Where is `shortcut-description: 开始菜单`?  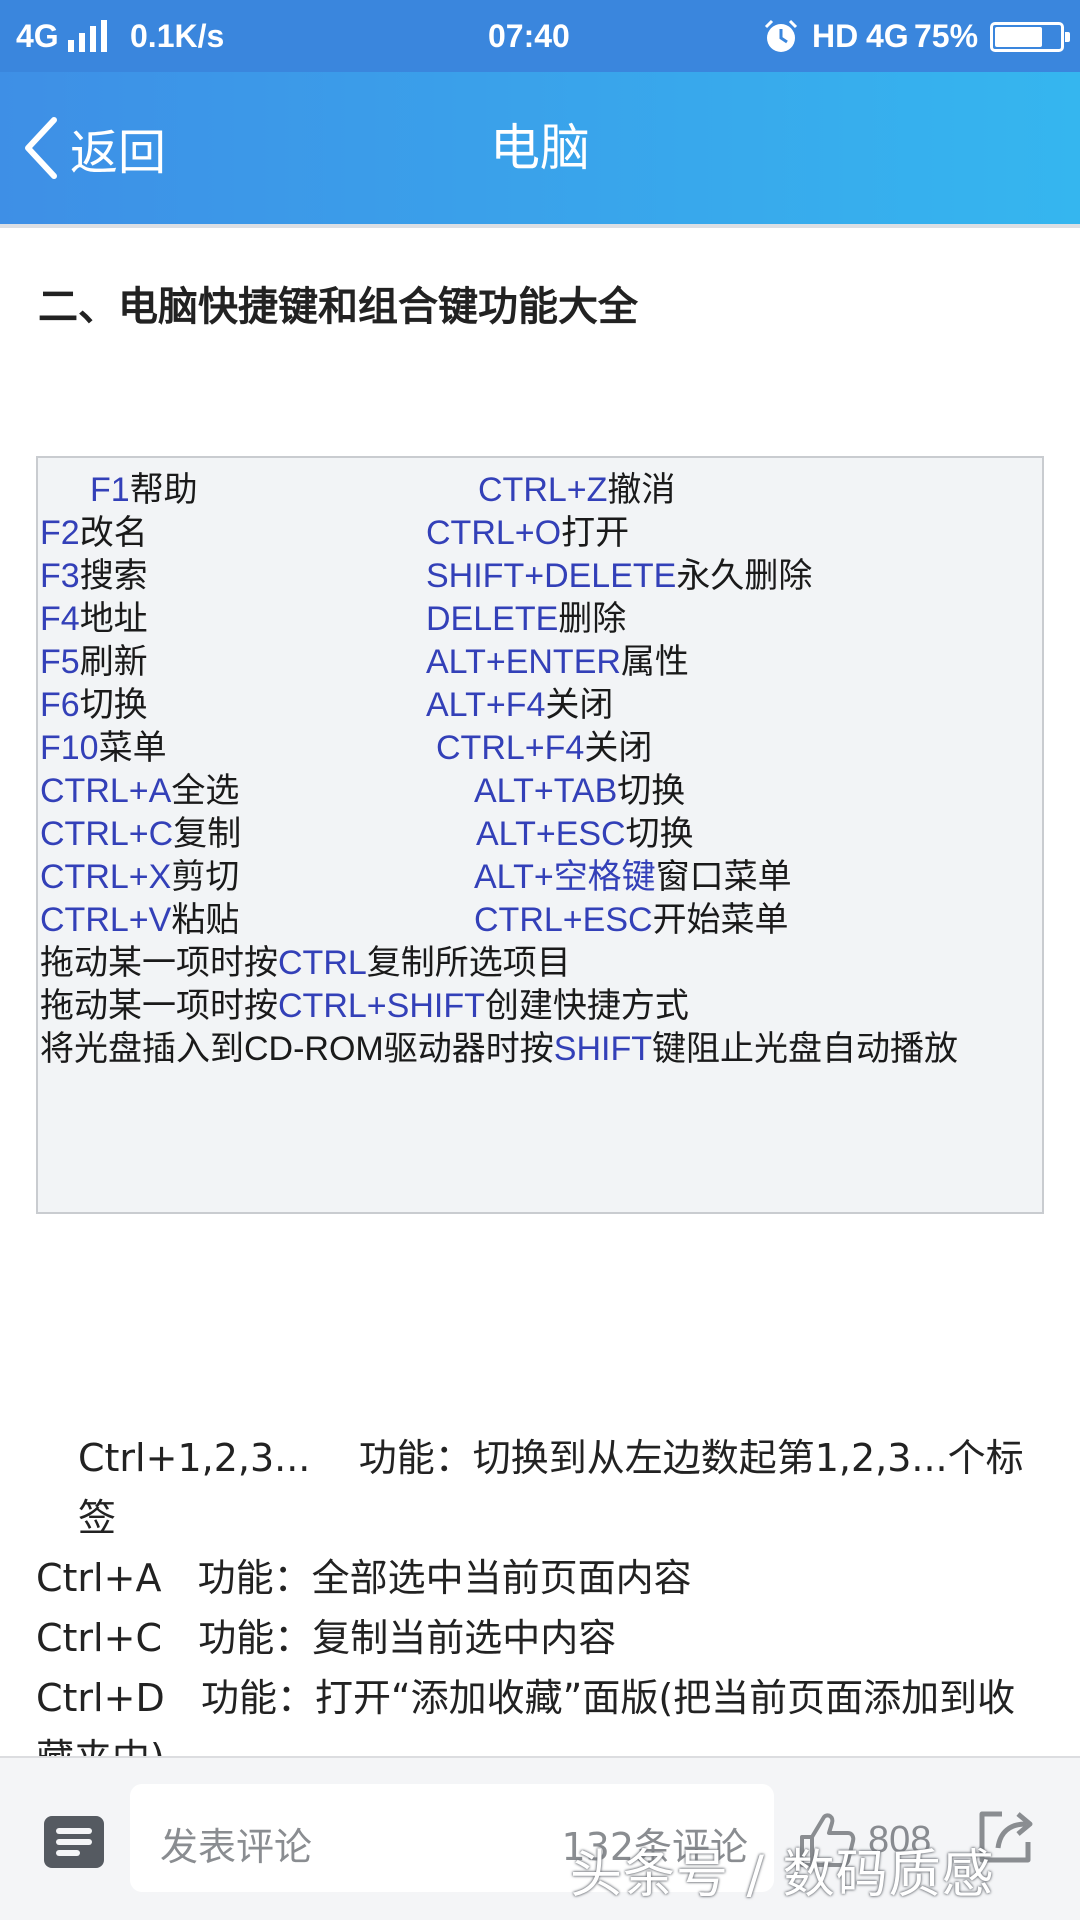 shortcut-description: 开始菜单 is located at coordinates (720, 920).